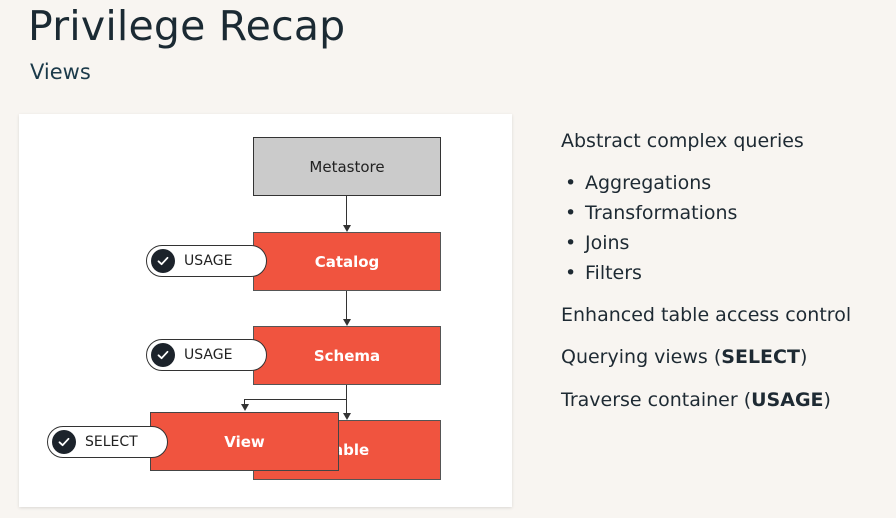  What do you see at coordinates (347, 261) in the screenshot?
I see `catalog-node: Catalog` at bounding box center [347, 261].